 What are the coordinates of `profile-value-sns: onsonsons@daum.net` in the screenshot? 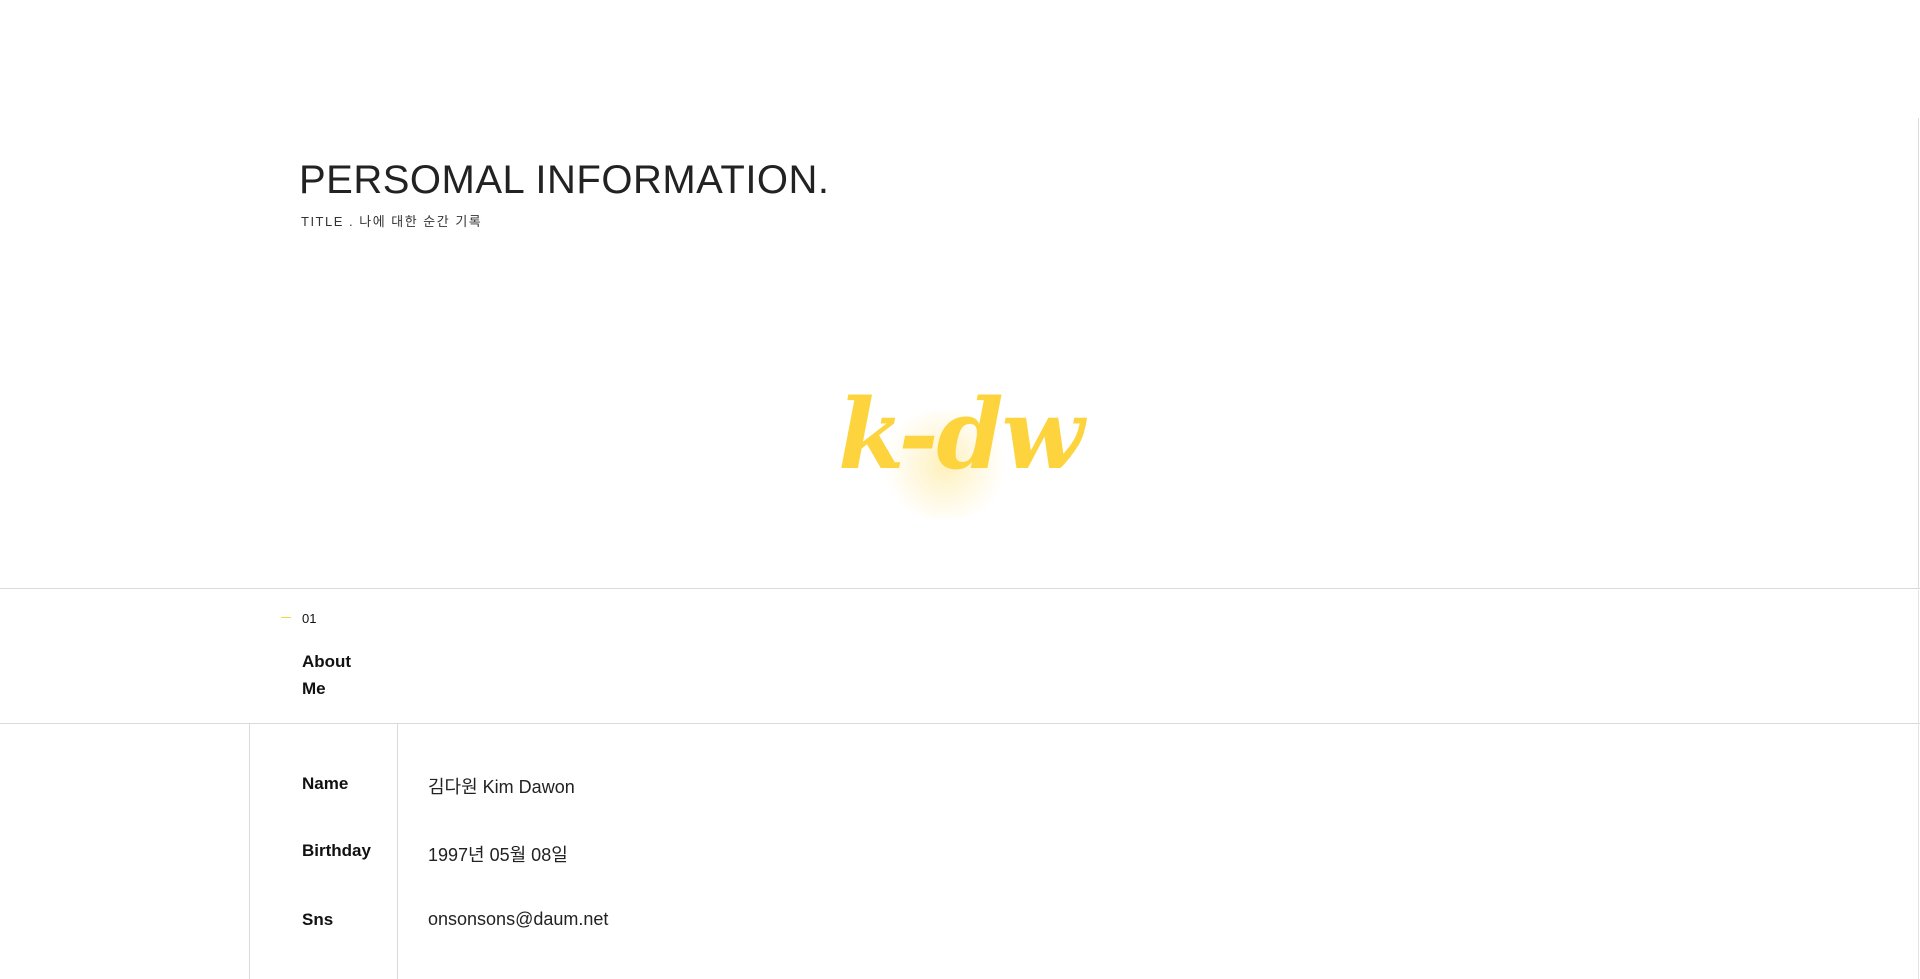 It's located at (518, 919).